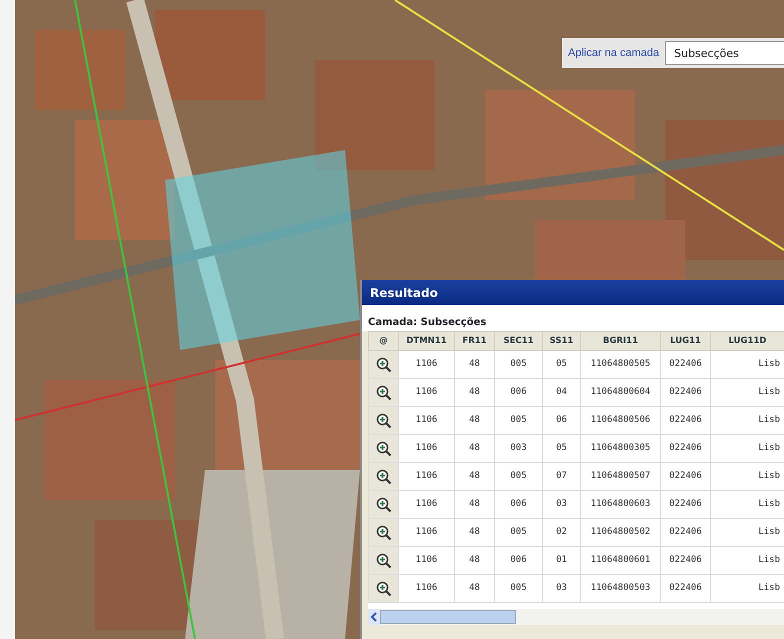 This screenshot has height=639, width=784. What do you see at coordinates (426, 341) in the screenshot?
I see `column-header: DTMN11` at bounding box center [426, 341].